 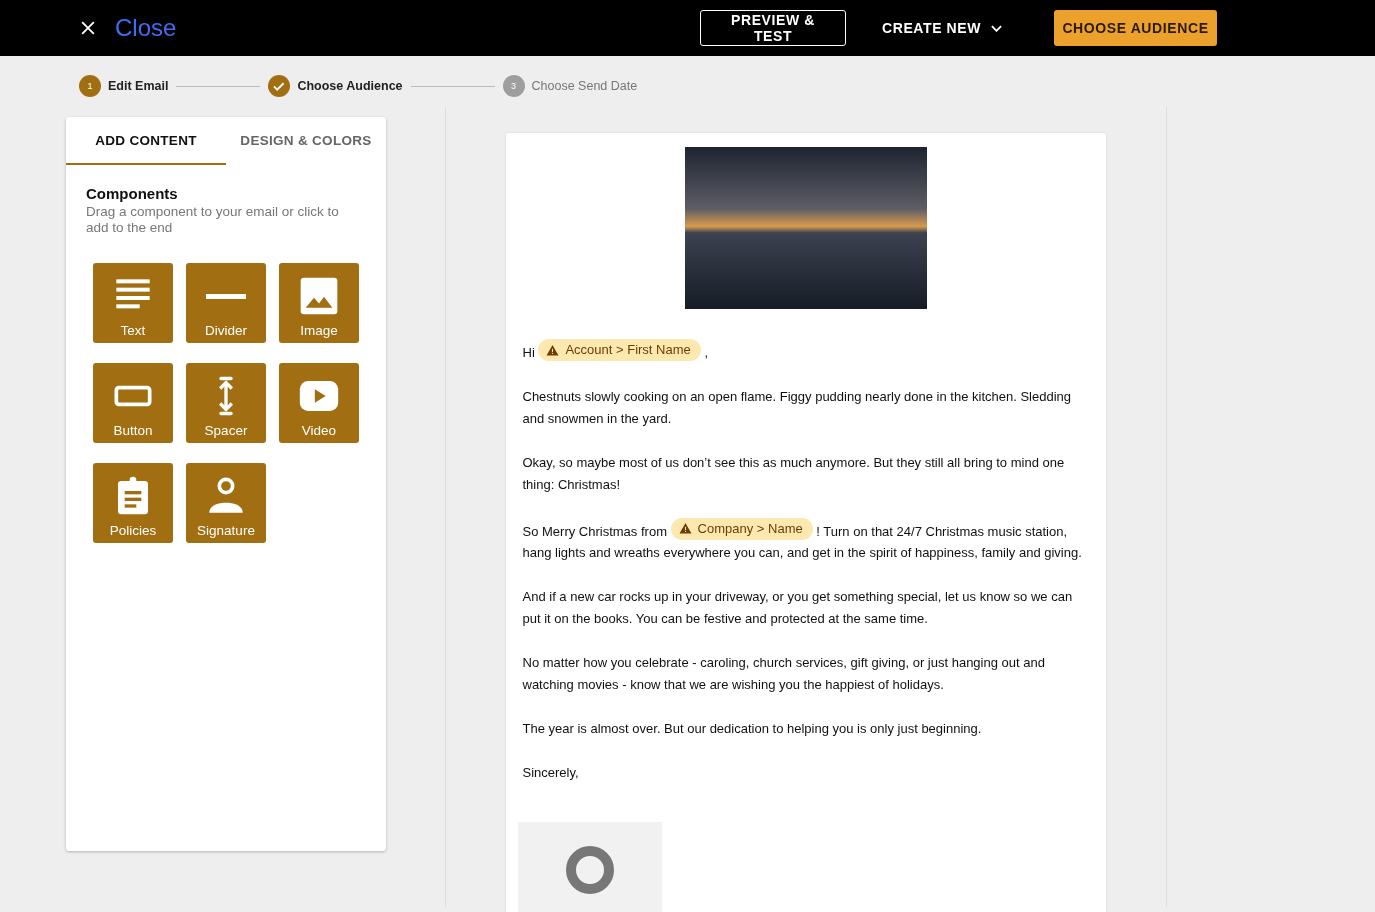 What do you see at coordinates (350, 86) in the screenshot?
I see `step-label: Choose Audience` at bounding box center [350, 86].